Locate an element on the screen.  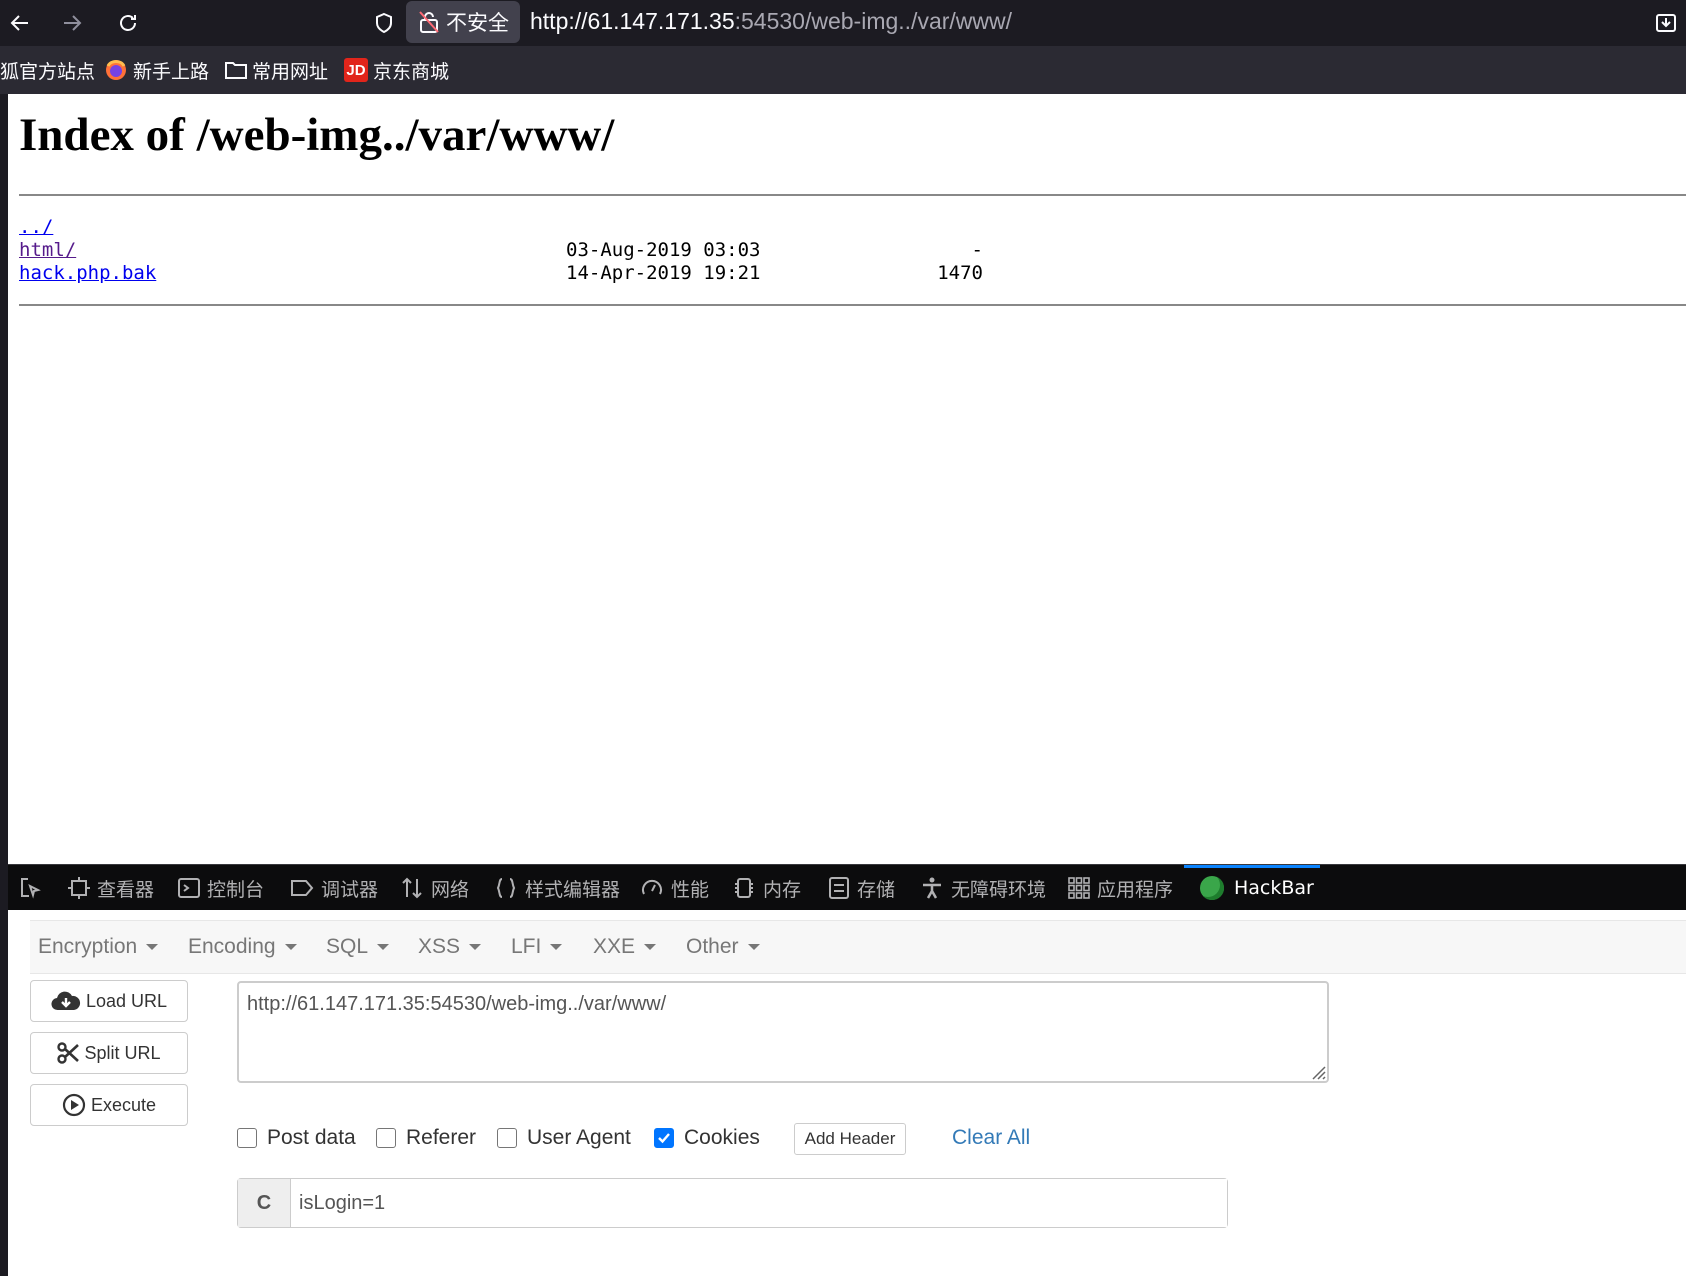
user-agent-option: User Agent is located at coordinates (564, 1138).